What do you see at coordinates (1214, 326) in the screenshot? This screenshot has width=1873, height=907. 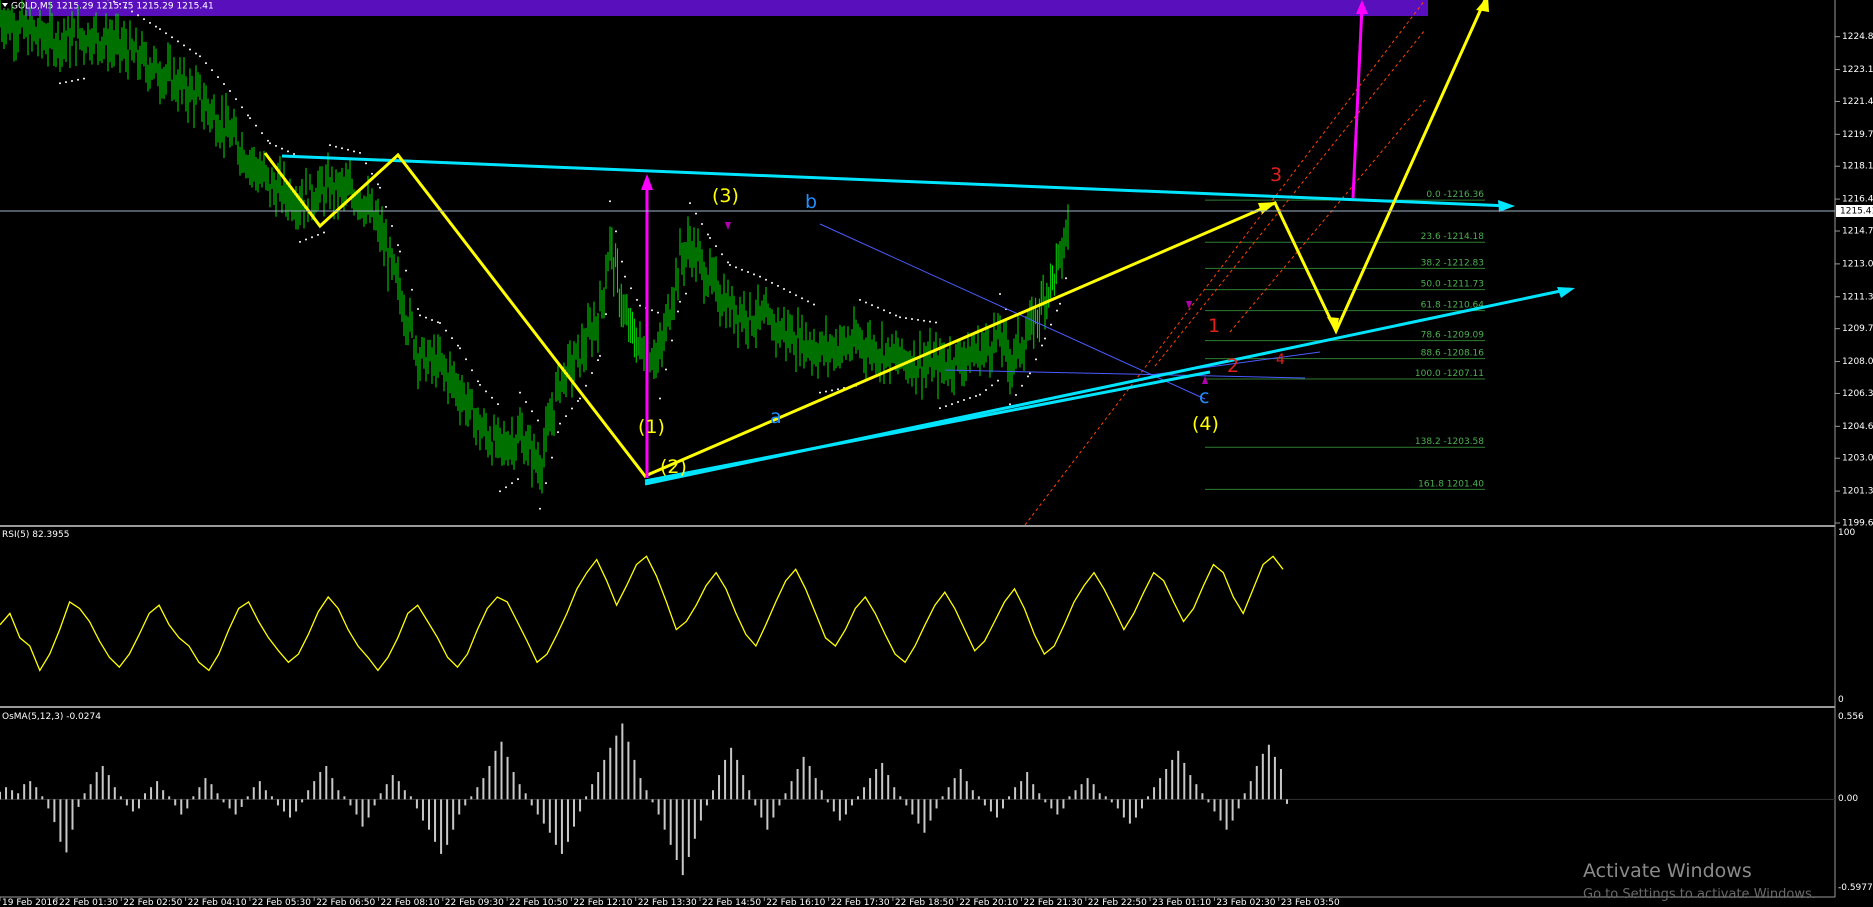 I see `wave-label-red-1: 1` at bounding box center [1214, 326].